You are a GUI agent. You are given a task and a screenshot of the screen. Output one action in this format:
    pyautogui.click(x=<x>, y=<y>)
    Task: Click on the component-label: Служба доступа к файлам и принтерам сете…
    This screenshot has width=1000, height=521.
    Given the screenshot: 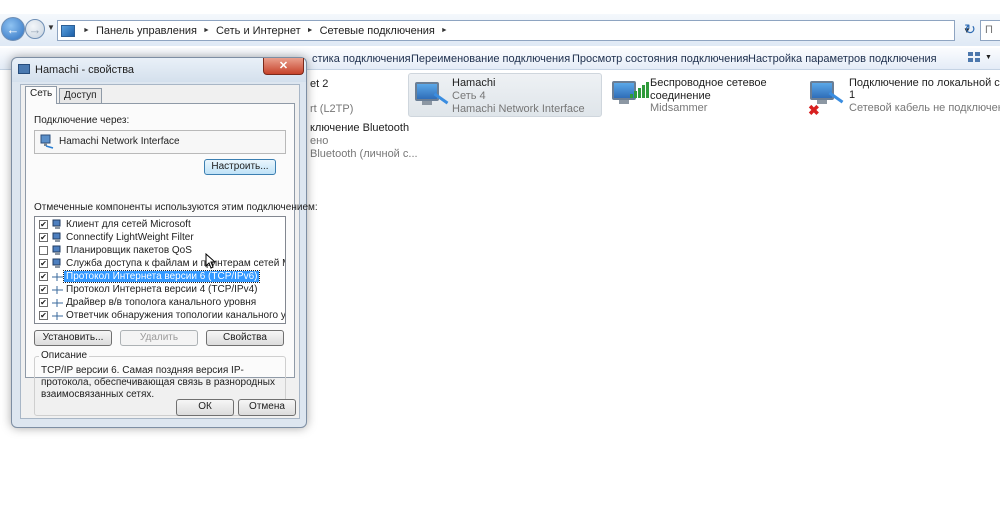 What is the action you would take?
    pyautogui.click(x=175, y=263)
    